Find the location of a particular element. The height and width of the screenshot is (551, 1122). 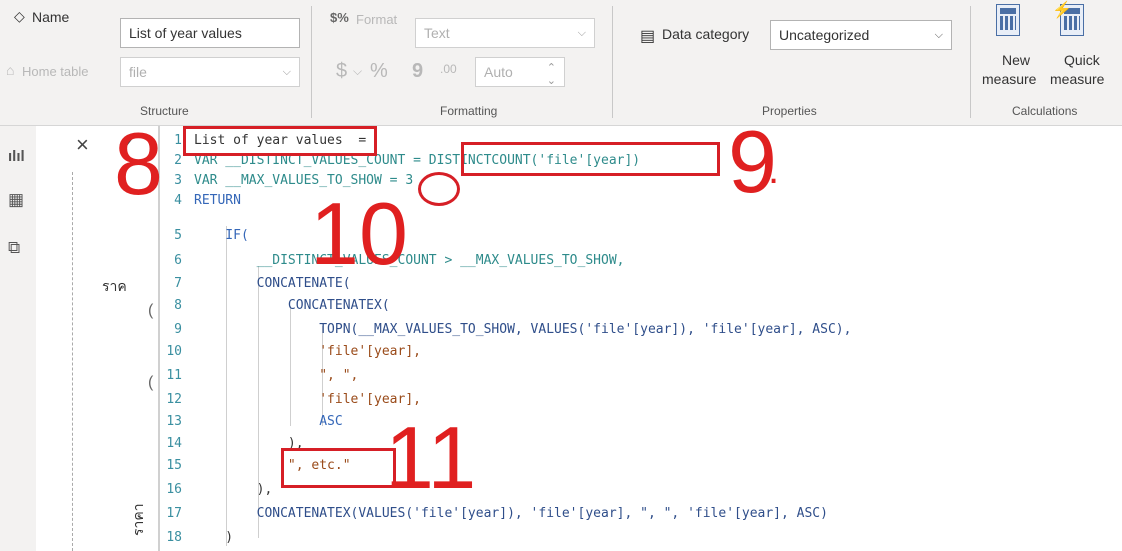

code-text: ) is located at coordinates (214, 537).